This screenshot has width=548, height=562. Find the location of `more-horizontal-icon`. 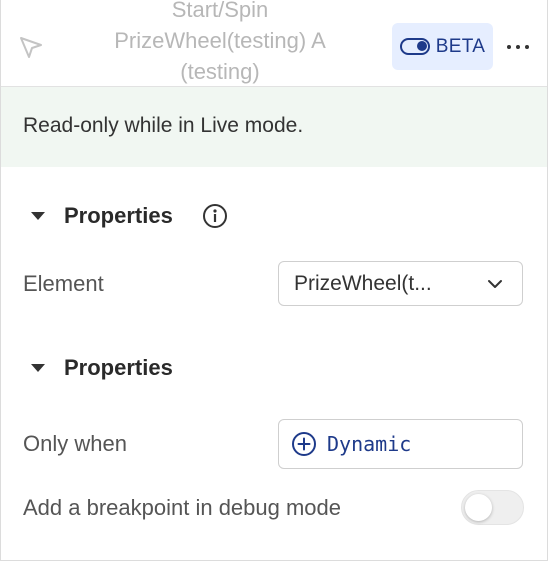

more-horizontal-icon is located at coordinates (518, 47).